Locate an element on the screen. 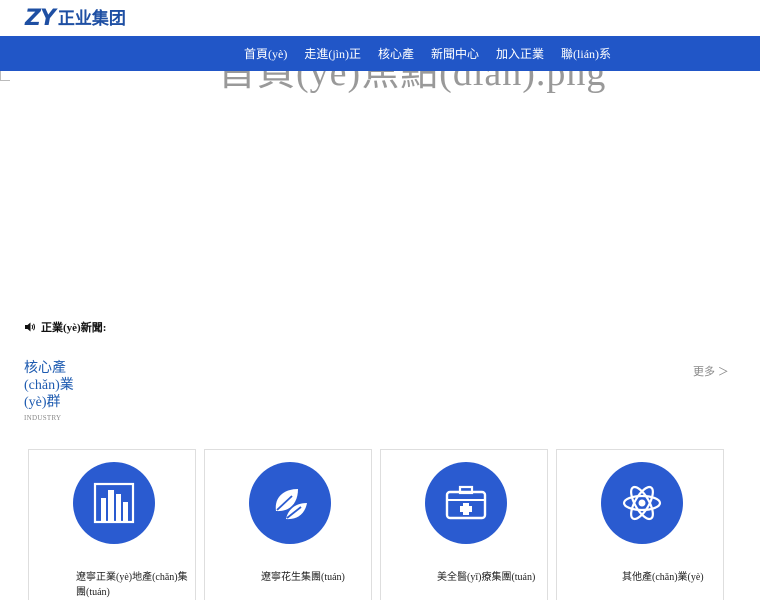 The image size is (760, 600). main-nav: 首頁(yè) 走進(jìn)正 核心產 新聞中心 加入正業 聯(lián)系 is located at coordinates (436, 53).